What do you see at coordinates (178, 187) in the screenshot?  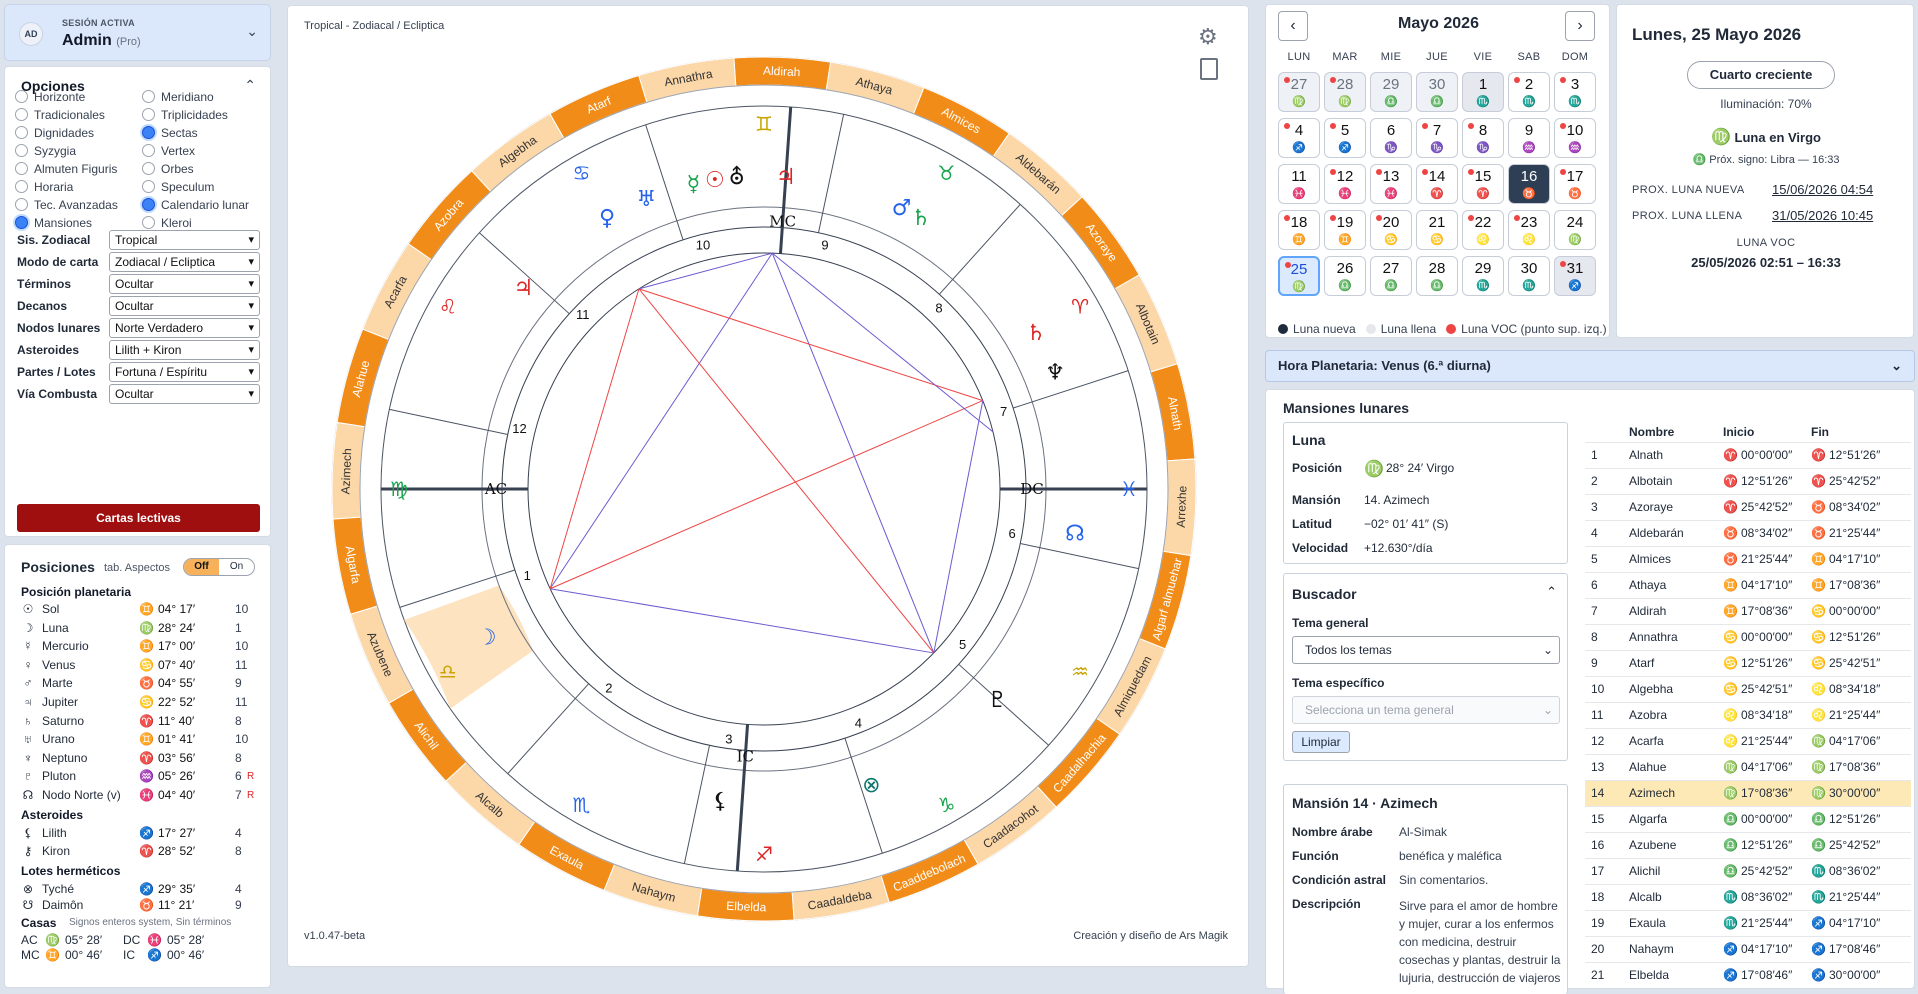 I see `option-speculum: Speculum` at bounding box center [178, 187].